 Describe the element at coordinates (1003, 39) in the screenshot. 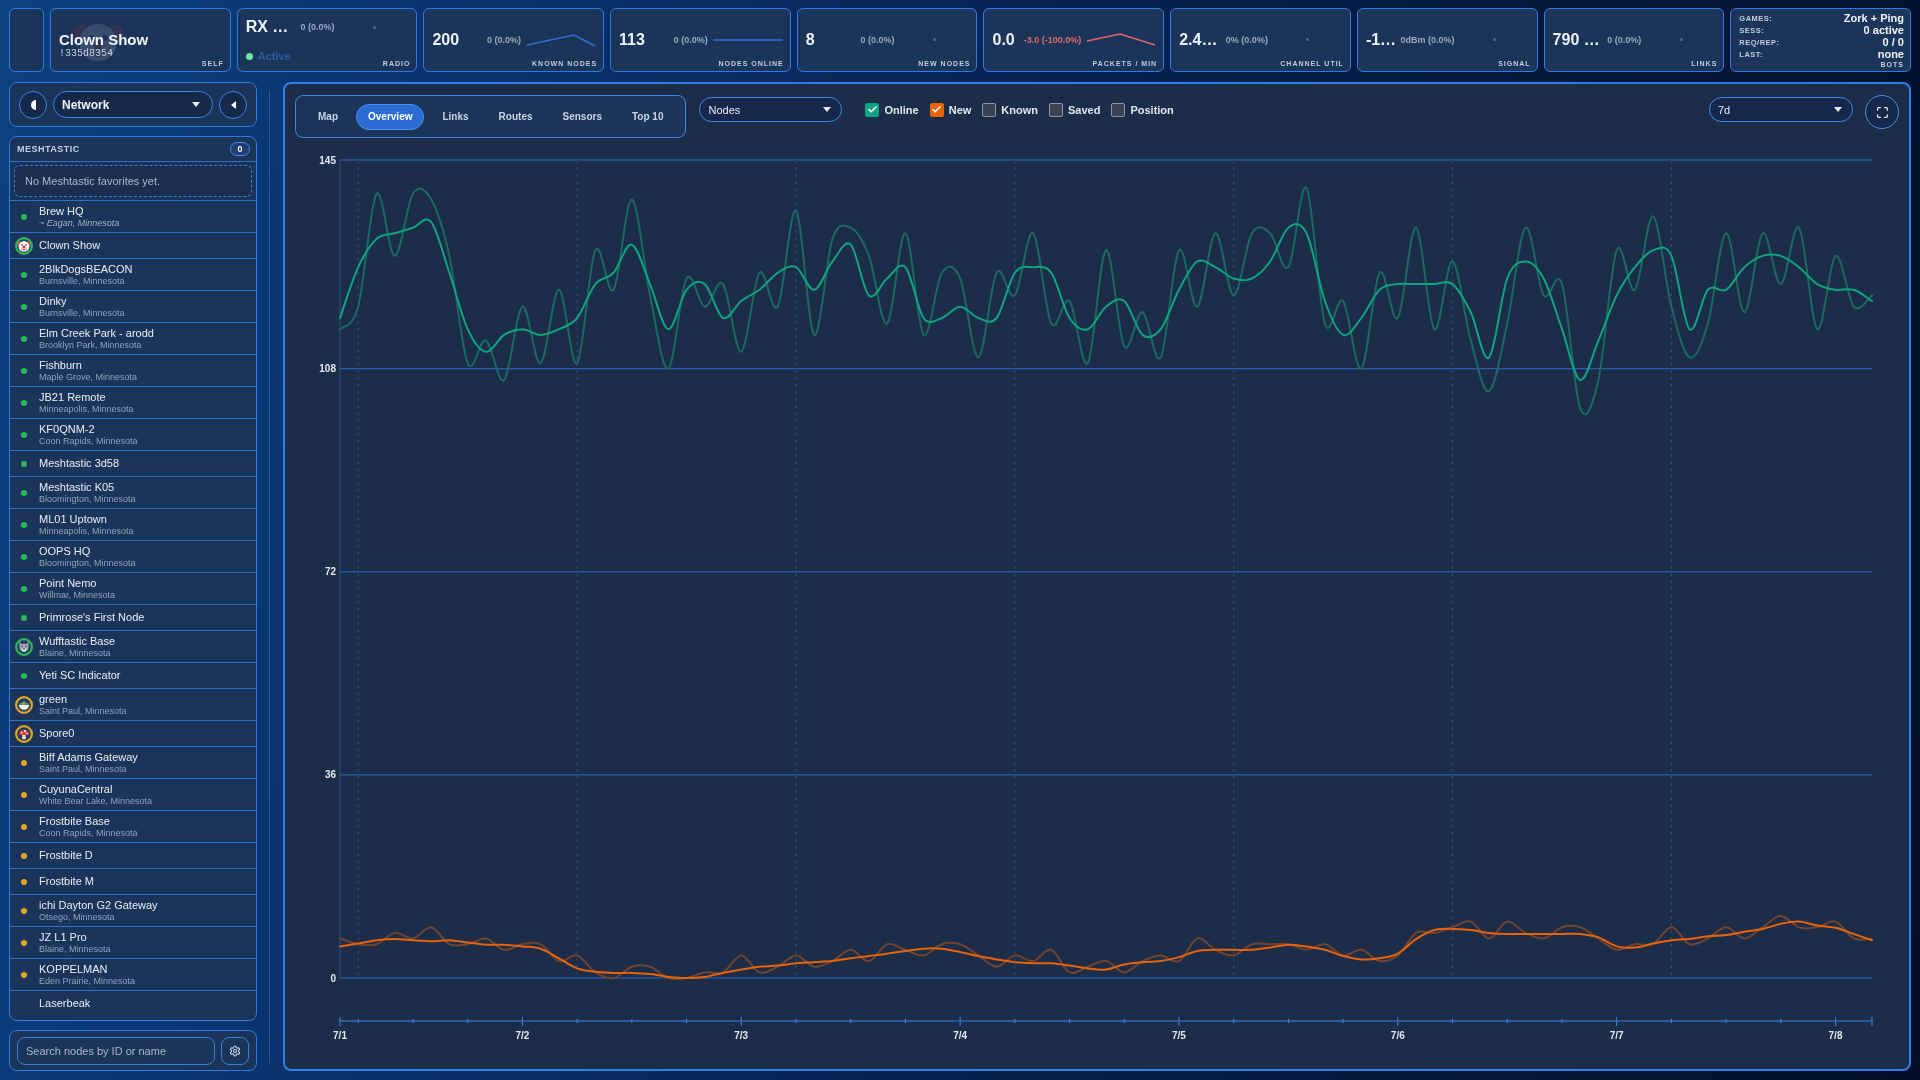

I see `stat-value: 0.0` at that location.